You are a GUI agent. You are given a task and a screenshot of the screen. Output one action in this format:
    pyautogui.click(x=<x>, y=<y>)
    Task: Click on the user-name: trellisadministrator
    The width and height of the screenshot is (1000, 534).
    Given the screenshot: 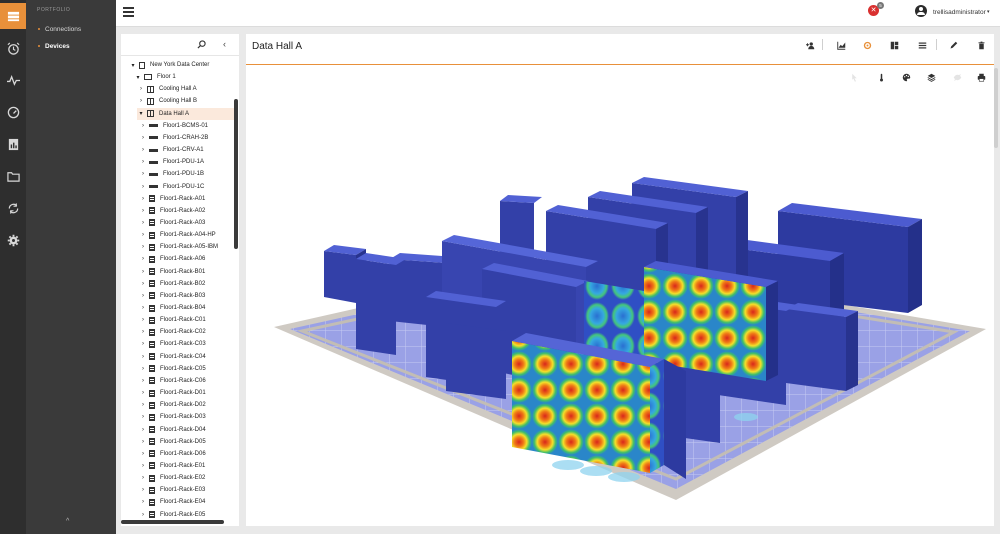 What is the action you would take?
    pyautogui.click(x=959, y=12)
    